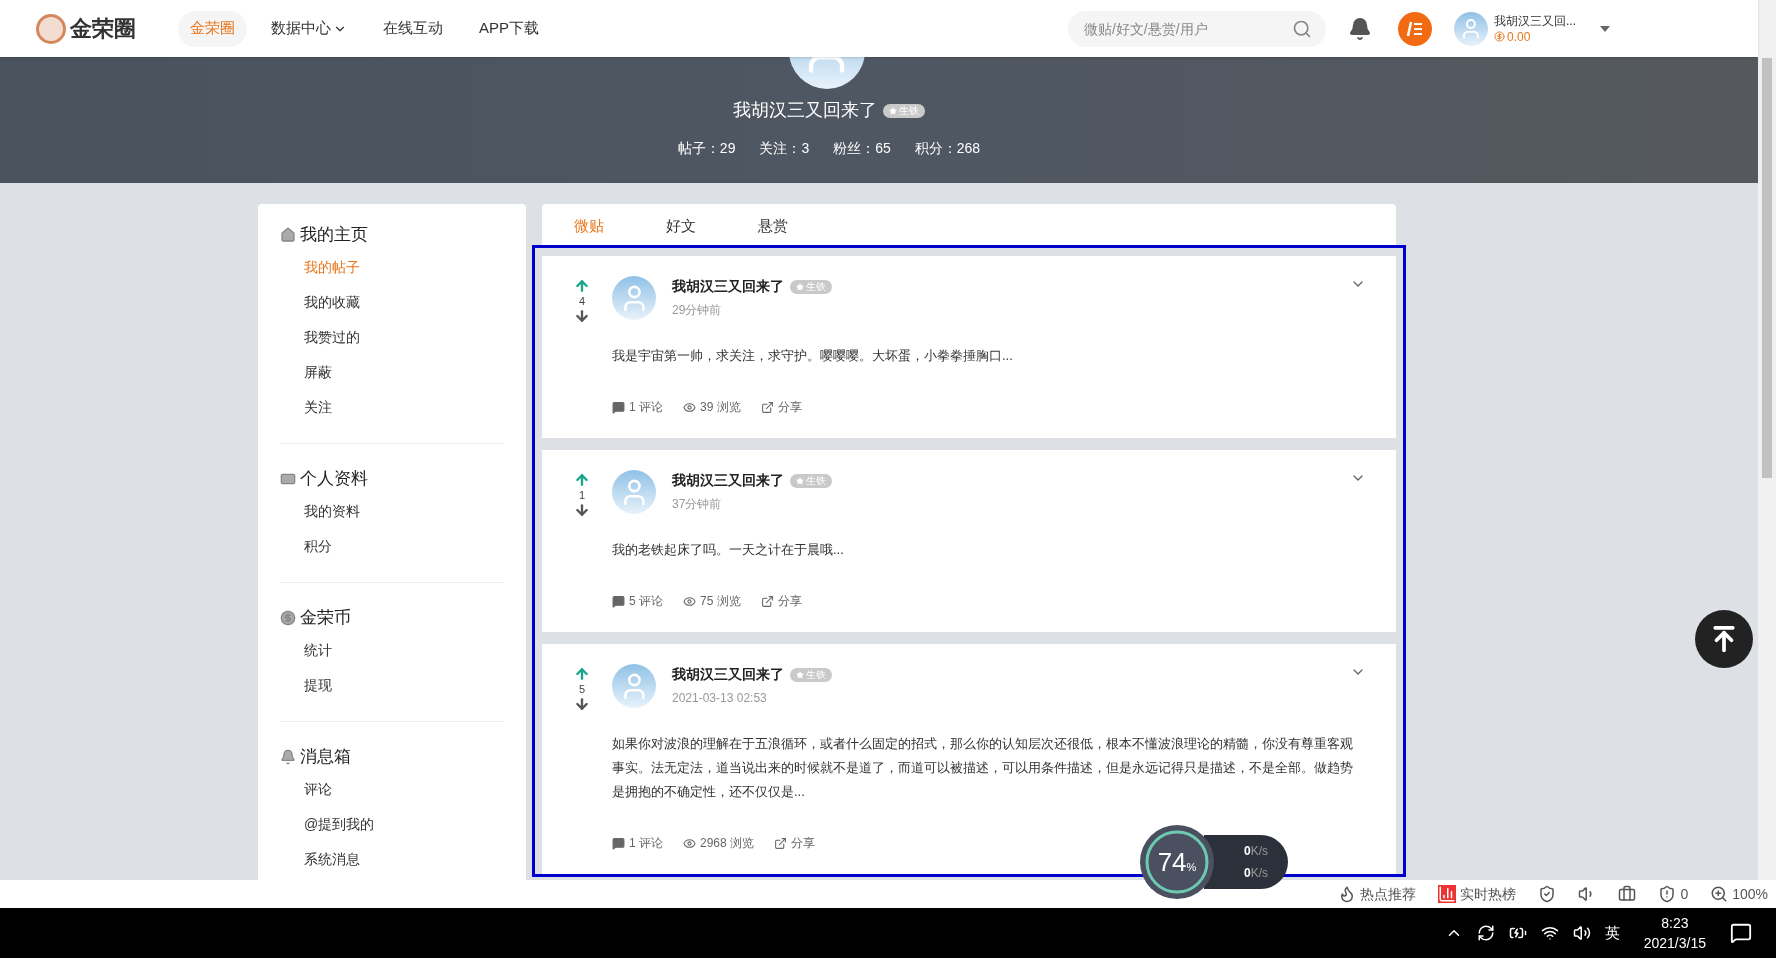 Image resolution: width=1776 pixels, height=958 pixels. I want to click on logo-icon, so click(51, 28).